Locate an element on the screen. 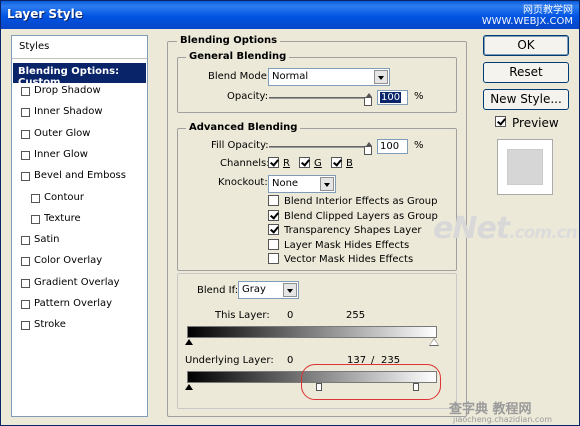 Image resolution: width=580 pixels, height=426 pixels. channel-g-label: G is located at coordinates (318, 163).